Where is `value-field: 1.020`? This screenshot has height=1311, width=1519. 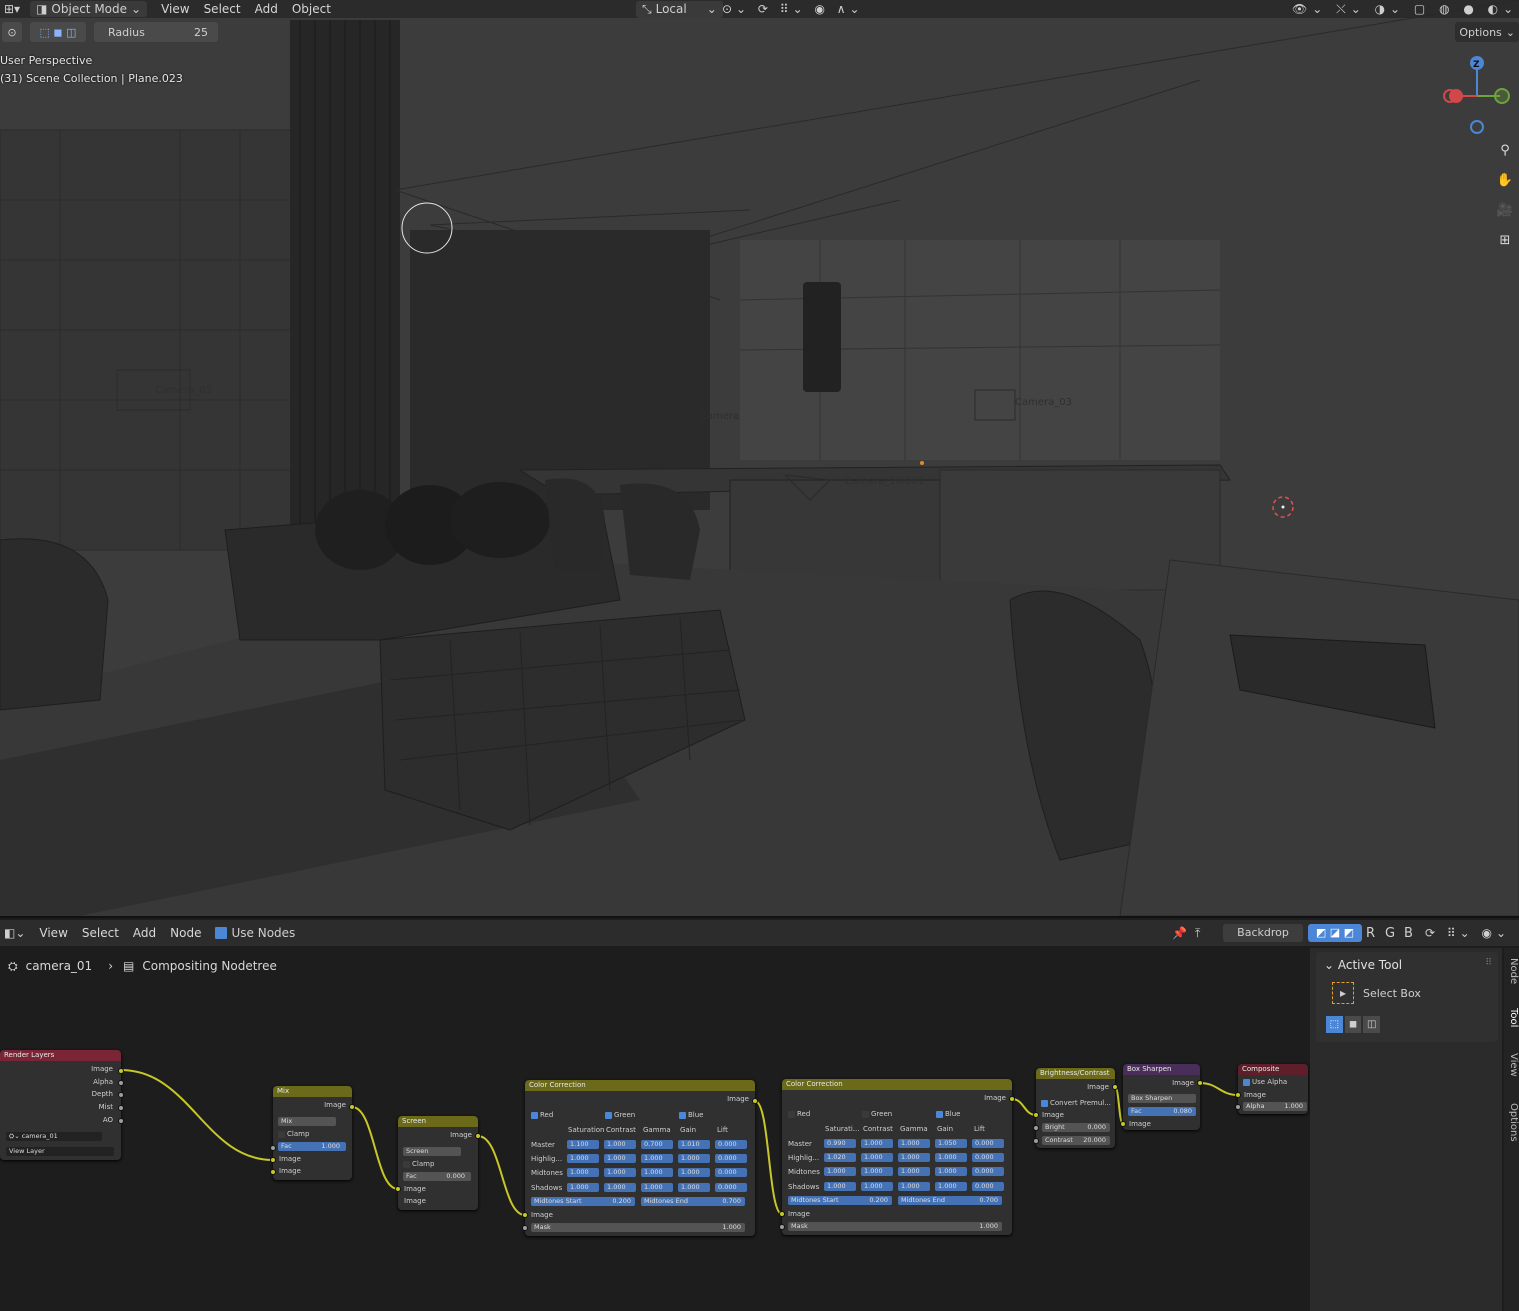 value-field: 1.020 is located at coordinates (840, 1157).